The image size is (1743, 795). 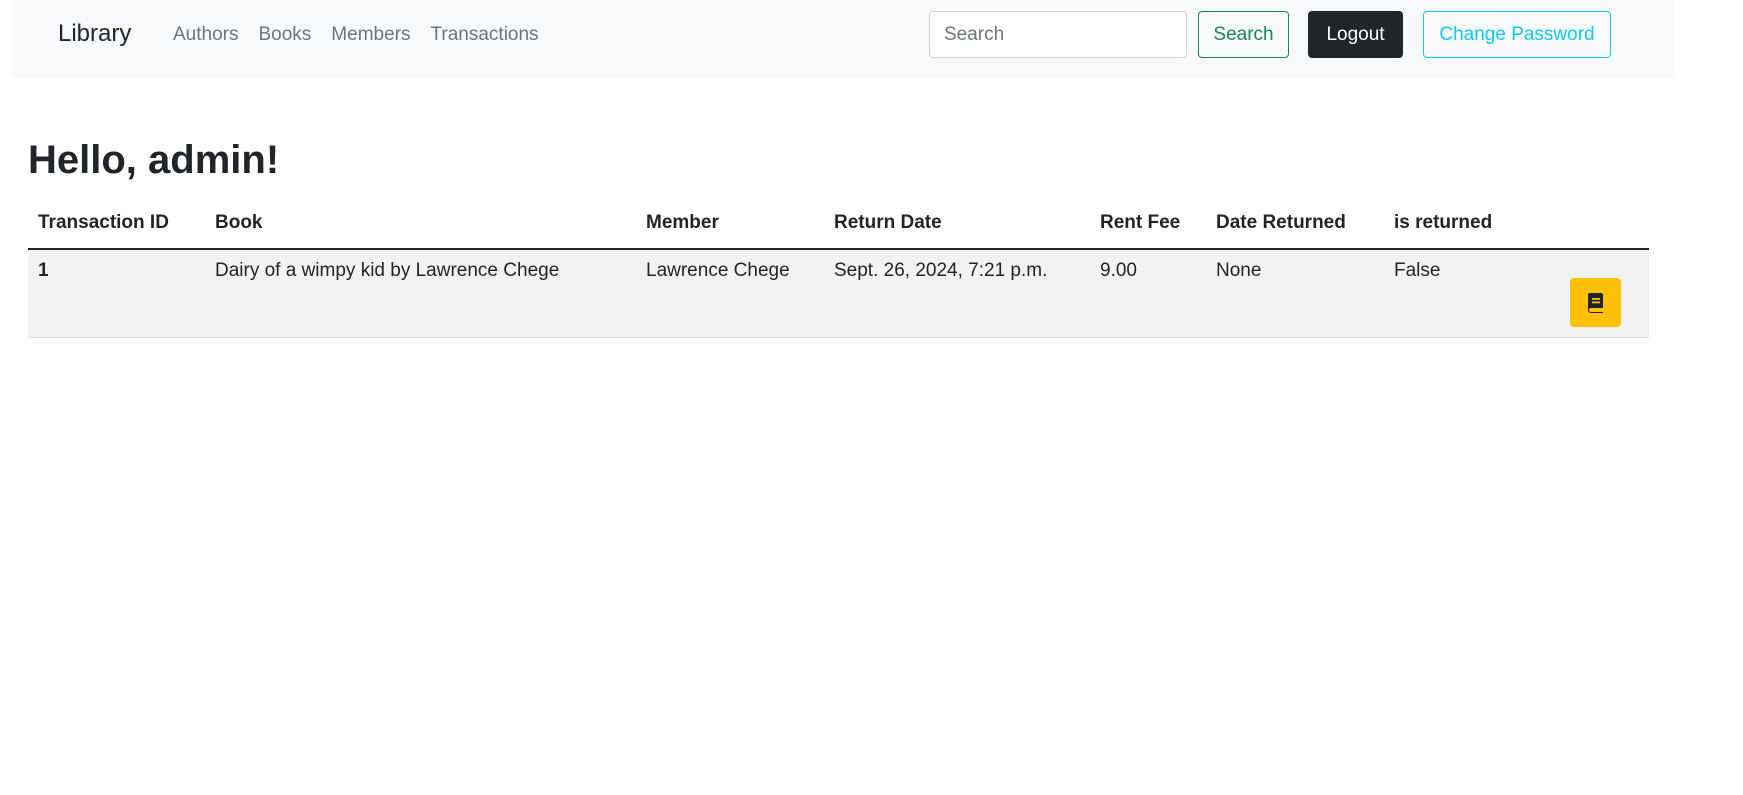 I want to click on change-password-button: Change Password, so click(x=1517, y=34).